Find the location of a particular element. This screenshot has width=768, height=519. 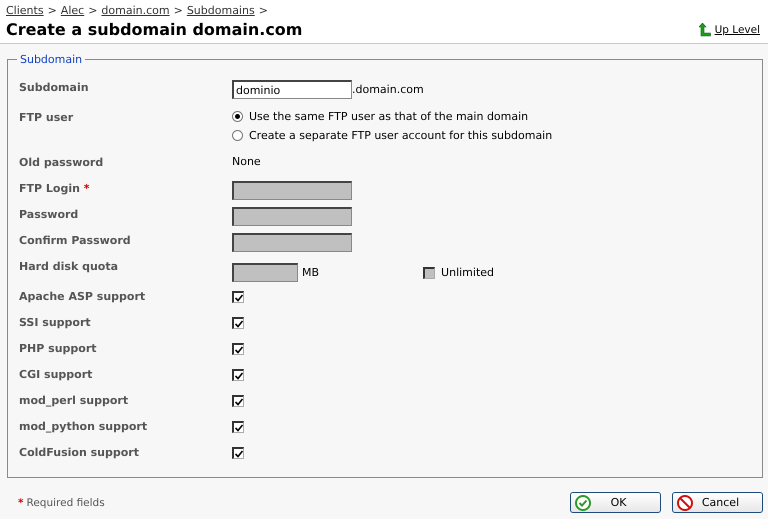

field-label: SSI support is located at coordinates (55, 322).